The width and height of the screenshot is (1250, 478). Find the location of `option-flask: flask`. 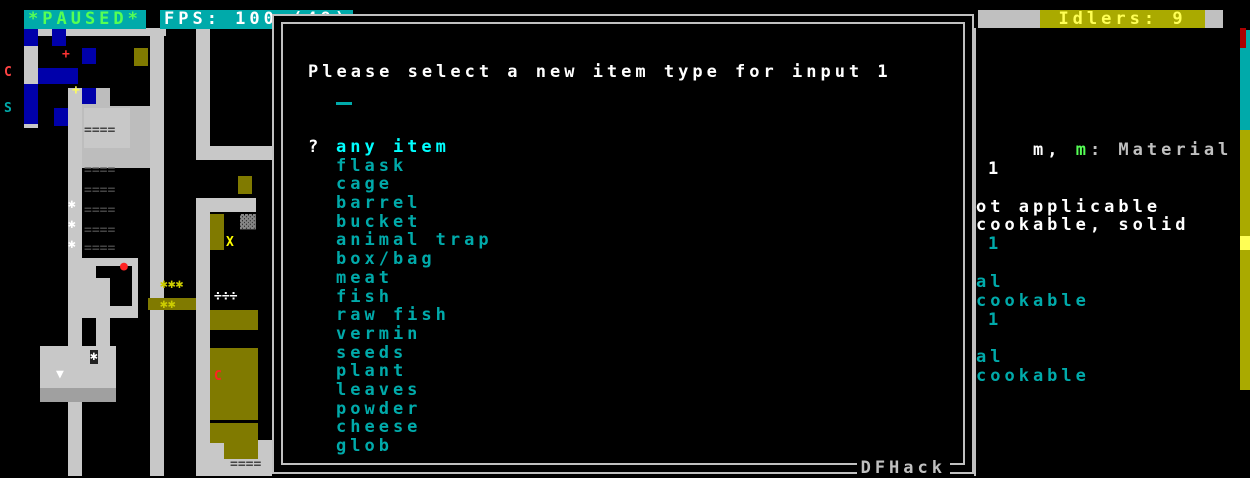

option-flask: flask is located at coordinates (414, 166).